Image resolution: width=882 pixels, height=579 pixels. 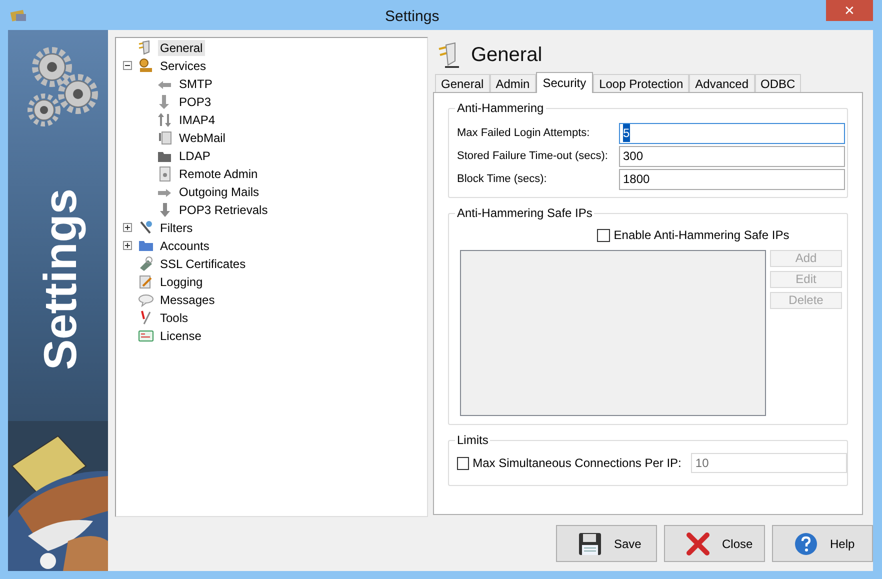 I want to click on card-icon, so click(x=146, y=336).